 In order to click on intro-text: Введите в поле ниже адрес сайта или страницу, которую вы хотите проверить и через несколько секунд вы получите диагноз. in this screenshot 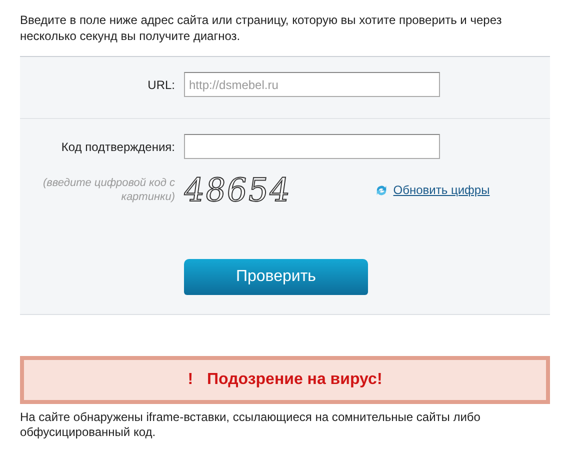, I will do `click(261, 28)`.